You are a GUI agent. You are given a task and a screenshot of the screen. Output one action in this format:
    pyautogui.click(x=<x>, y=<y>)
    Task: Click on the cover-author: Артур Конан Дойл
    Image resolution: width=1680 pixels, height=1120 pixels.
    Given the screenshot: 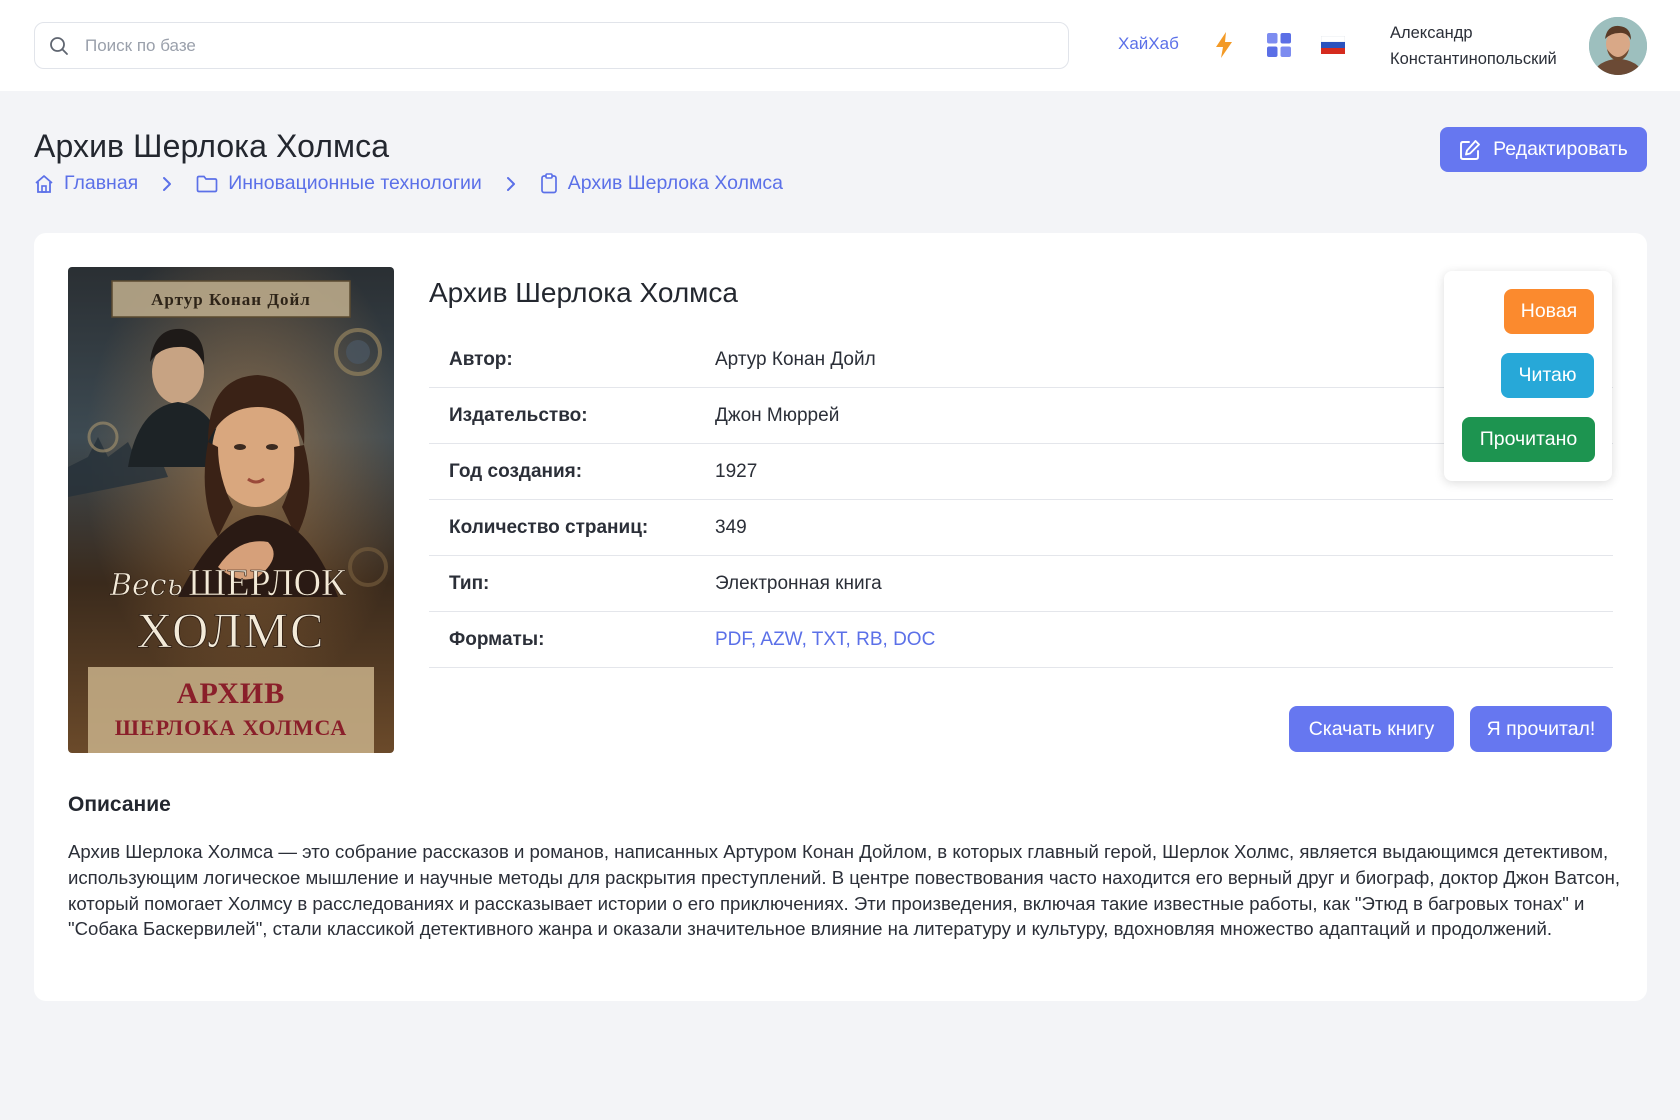 What is the action you would take?
    pyautogui.click(x=231, y=299)
    